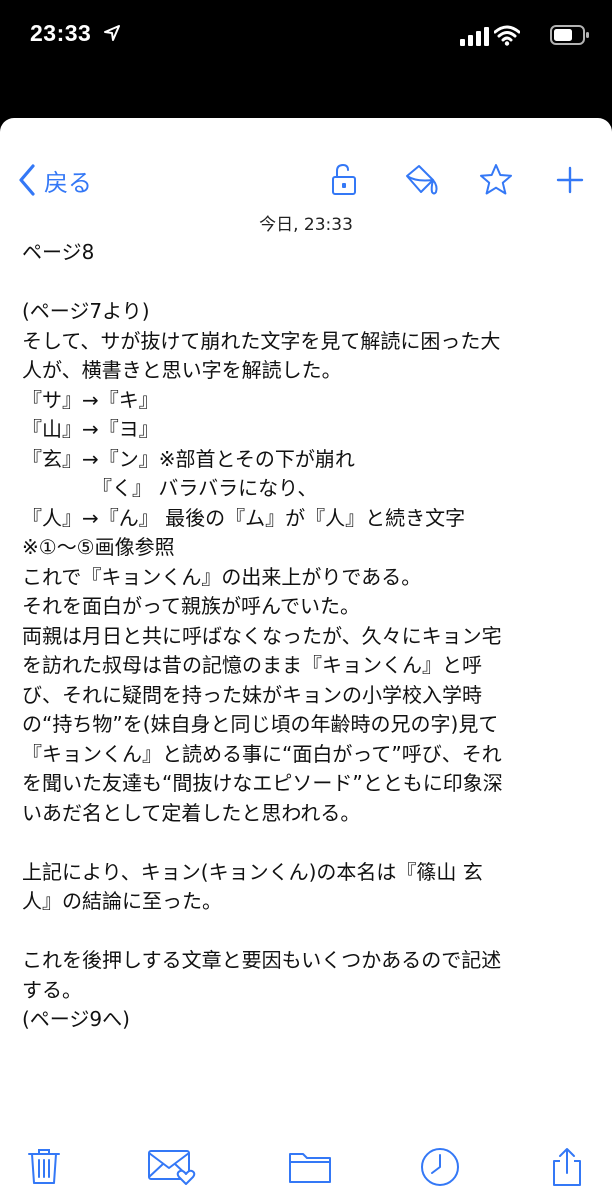 The width and height of the screenshot is (612, 1200). Describe the element at coordinates (496, 180) in the screenshot. I see `star-icon` at that location.